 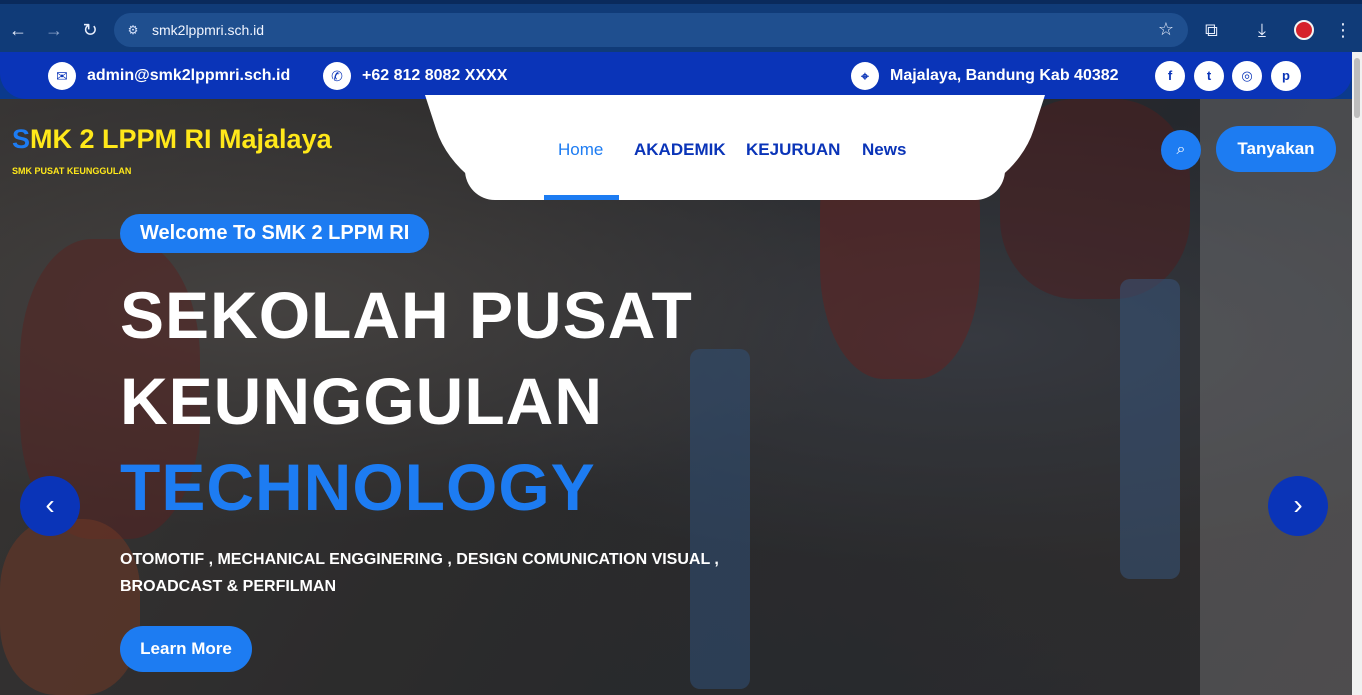 I want to click on facebook-icon: f, so click(x=1170, y=76).